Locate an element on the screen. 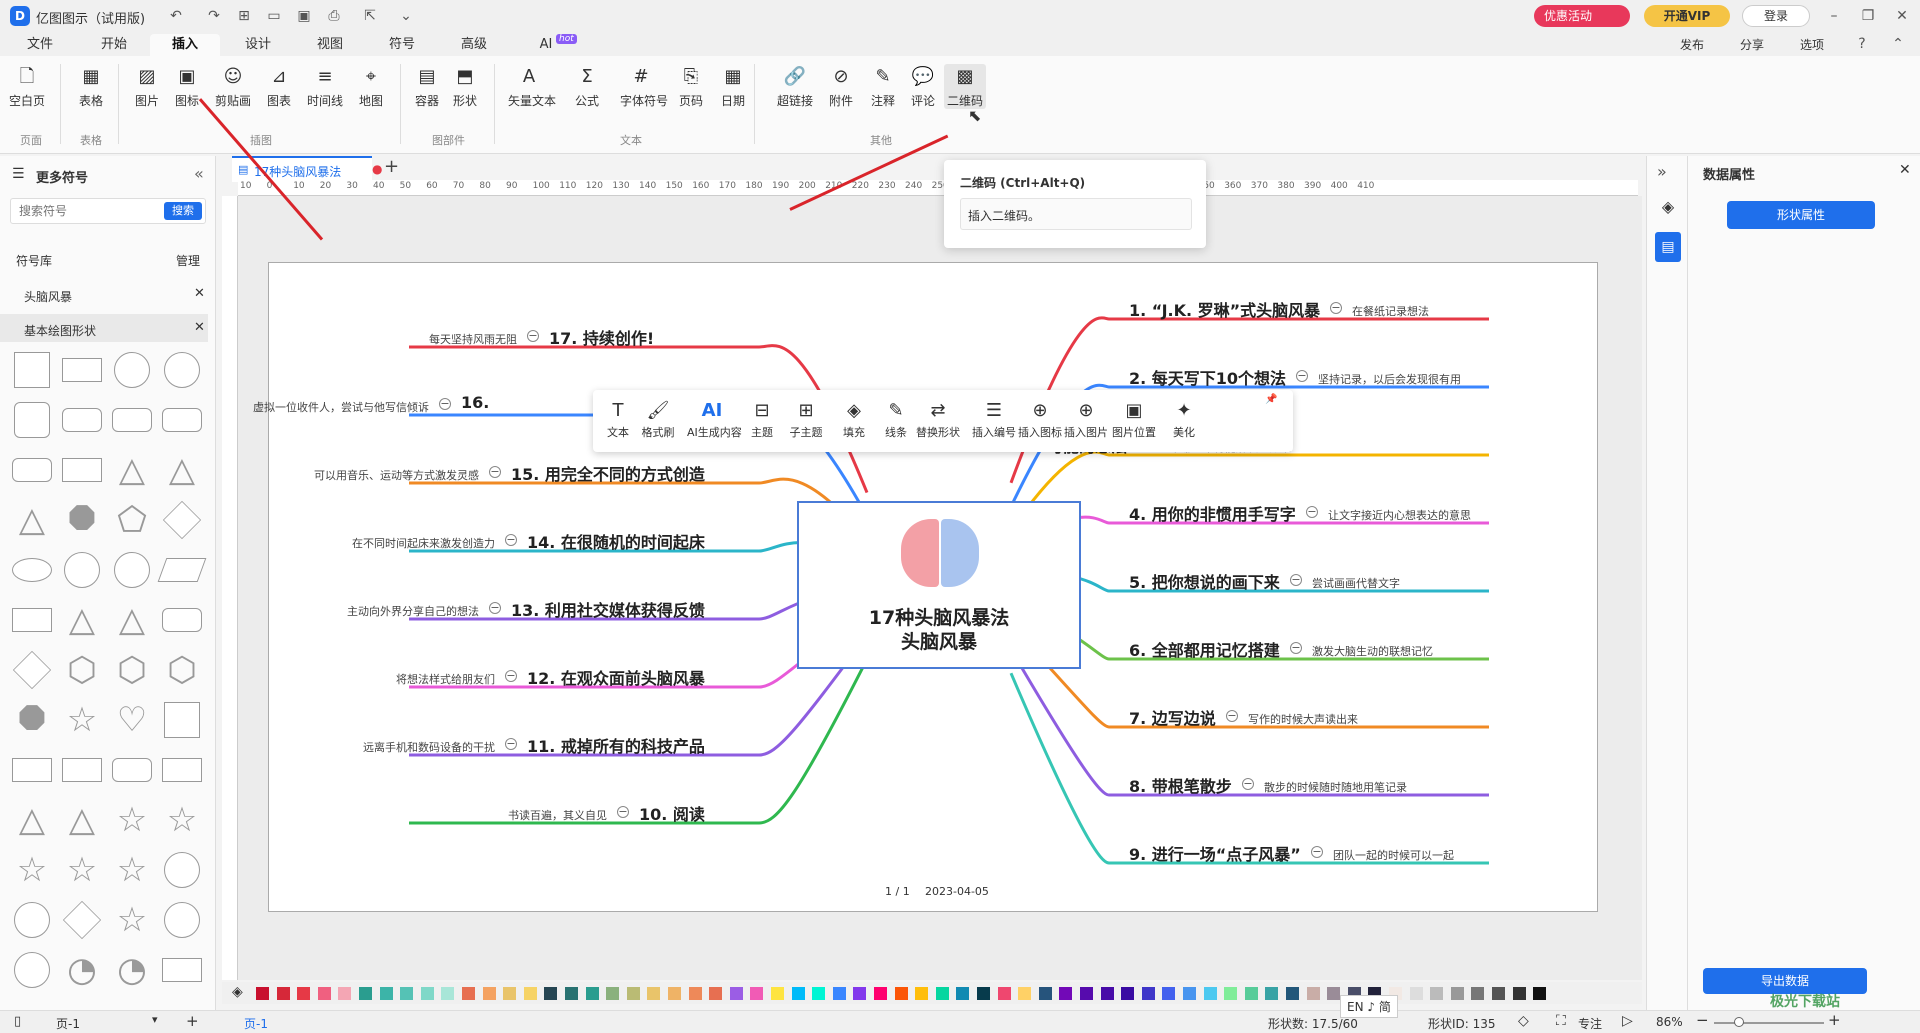  close-panel-icon: ✕ is located at coordinates (1905, 170).